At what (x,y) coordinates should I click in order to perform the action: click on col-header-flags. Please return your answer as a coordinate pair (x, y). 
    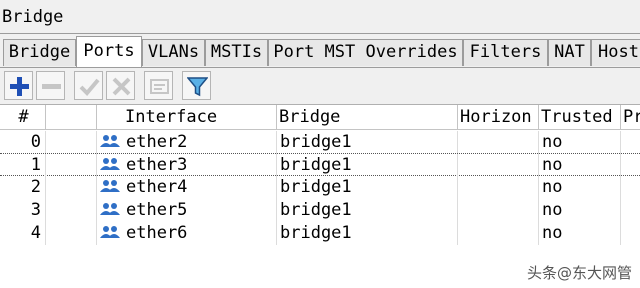
    Looking at the image, I should click on (70, 117).